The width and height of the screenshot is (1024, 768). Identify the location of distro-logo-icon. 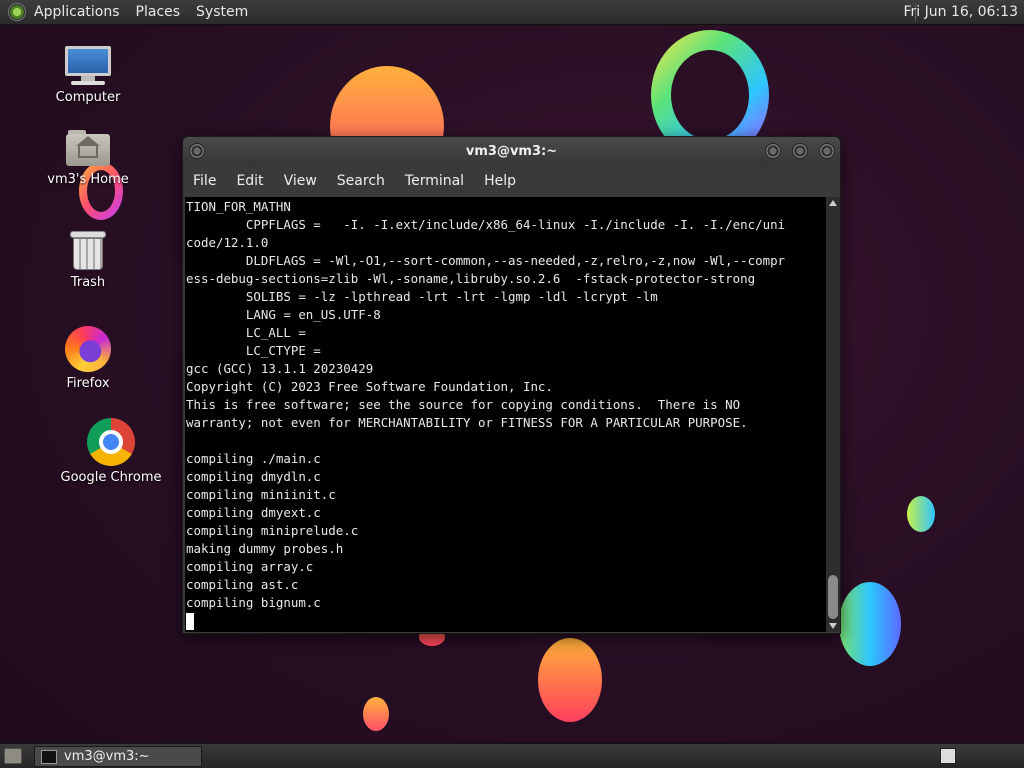
(17, 12).